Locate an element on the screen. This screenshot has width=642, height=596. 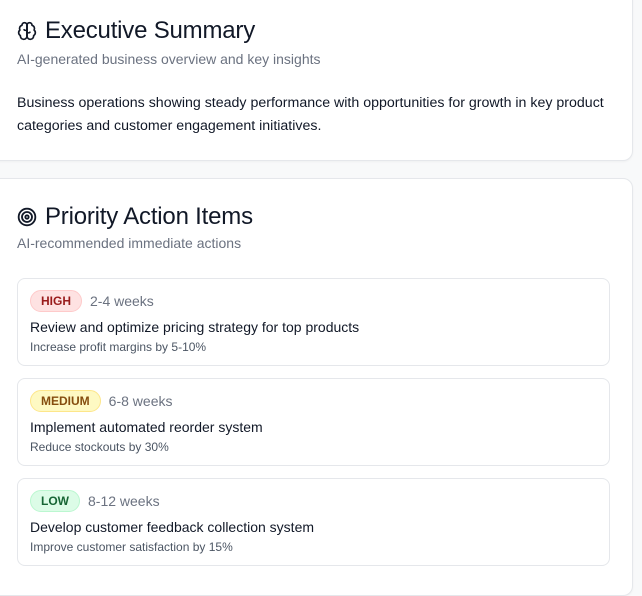
action-item-header: HIGH 2-4 weeks is located at coordinates (92, 301).